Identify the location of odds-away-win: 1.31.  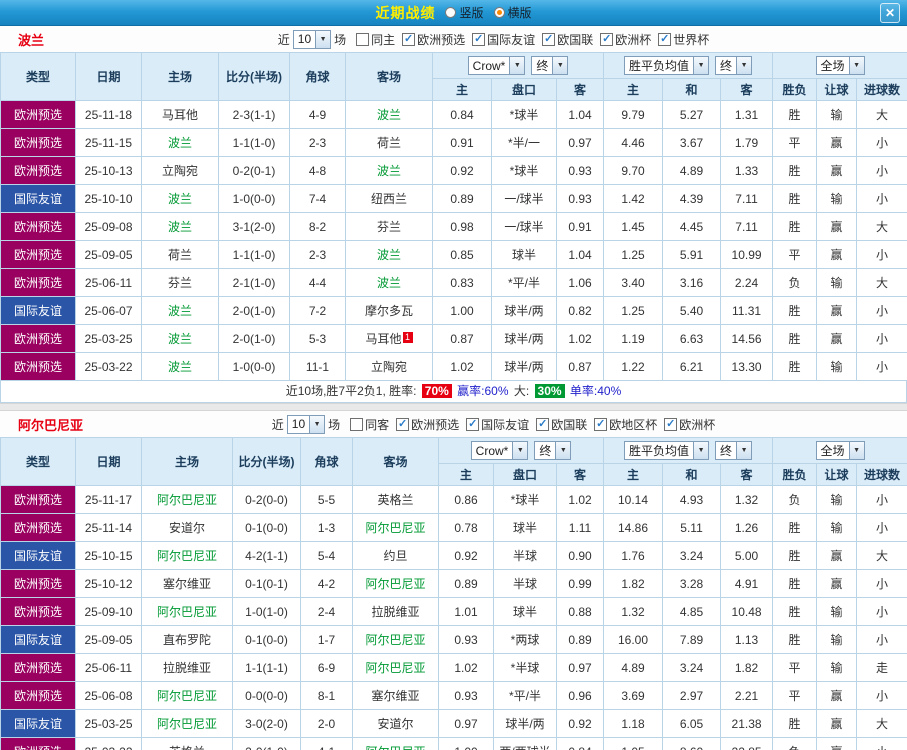
(747, 114).